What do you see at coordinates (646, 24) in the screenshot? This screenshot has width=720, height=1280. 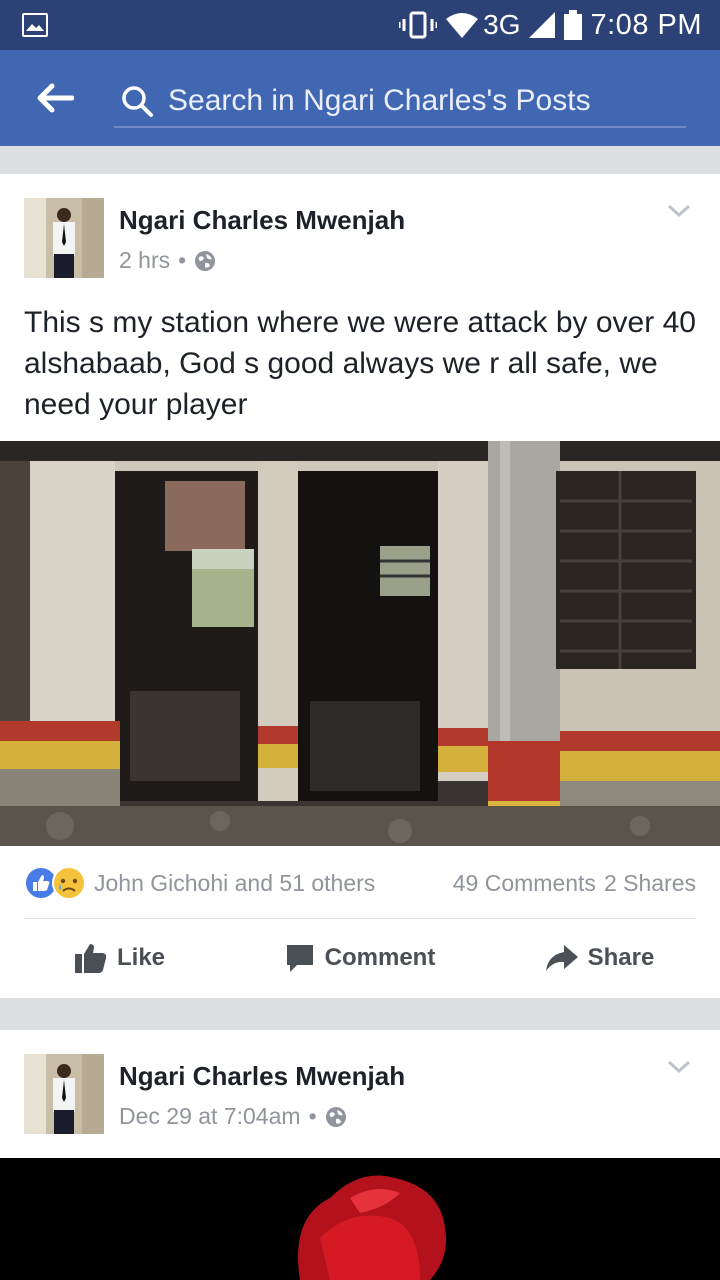 I see `clock: 7:08 PM` at bounding box center [646, 24].